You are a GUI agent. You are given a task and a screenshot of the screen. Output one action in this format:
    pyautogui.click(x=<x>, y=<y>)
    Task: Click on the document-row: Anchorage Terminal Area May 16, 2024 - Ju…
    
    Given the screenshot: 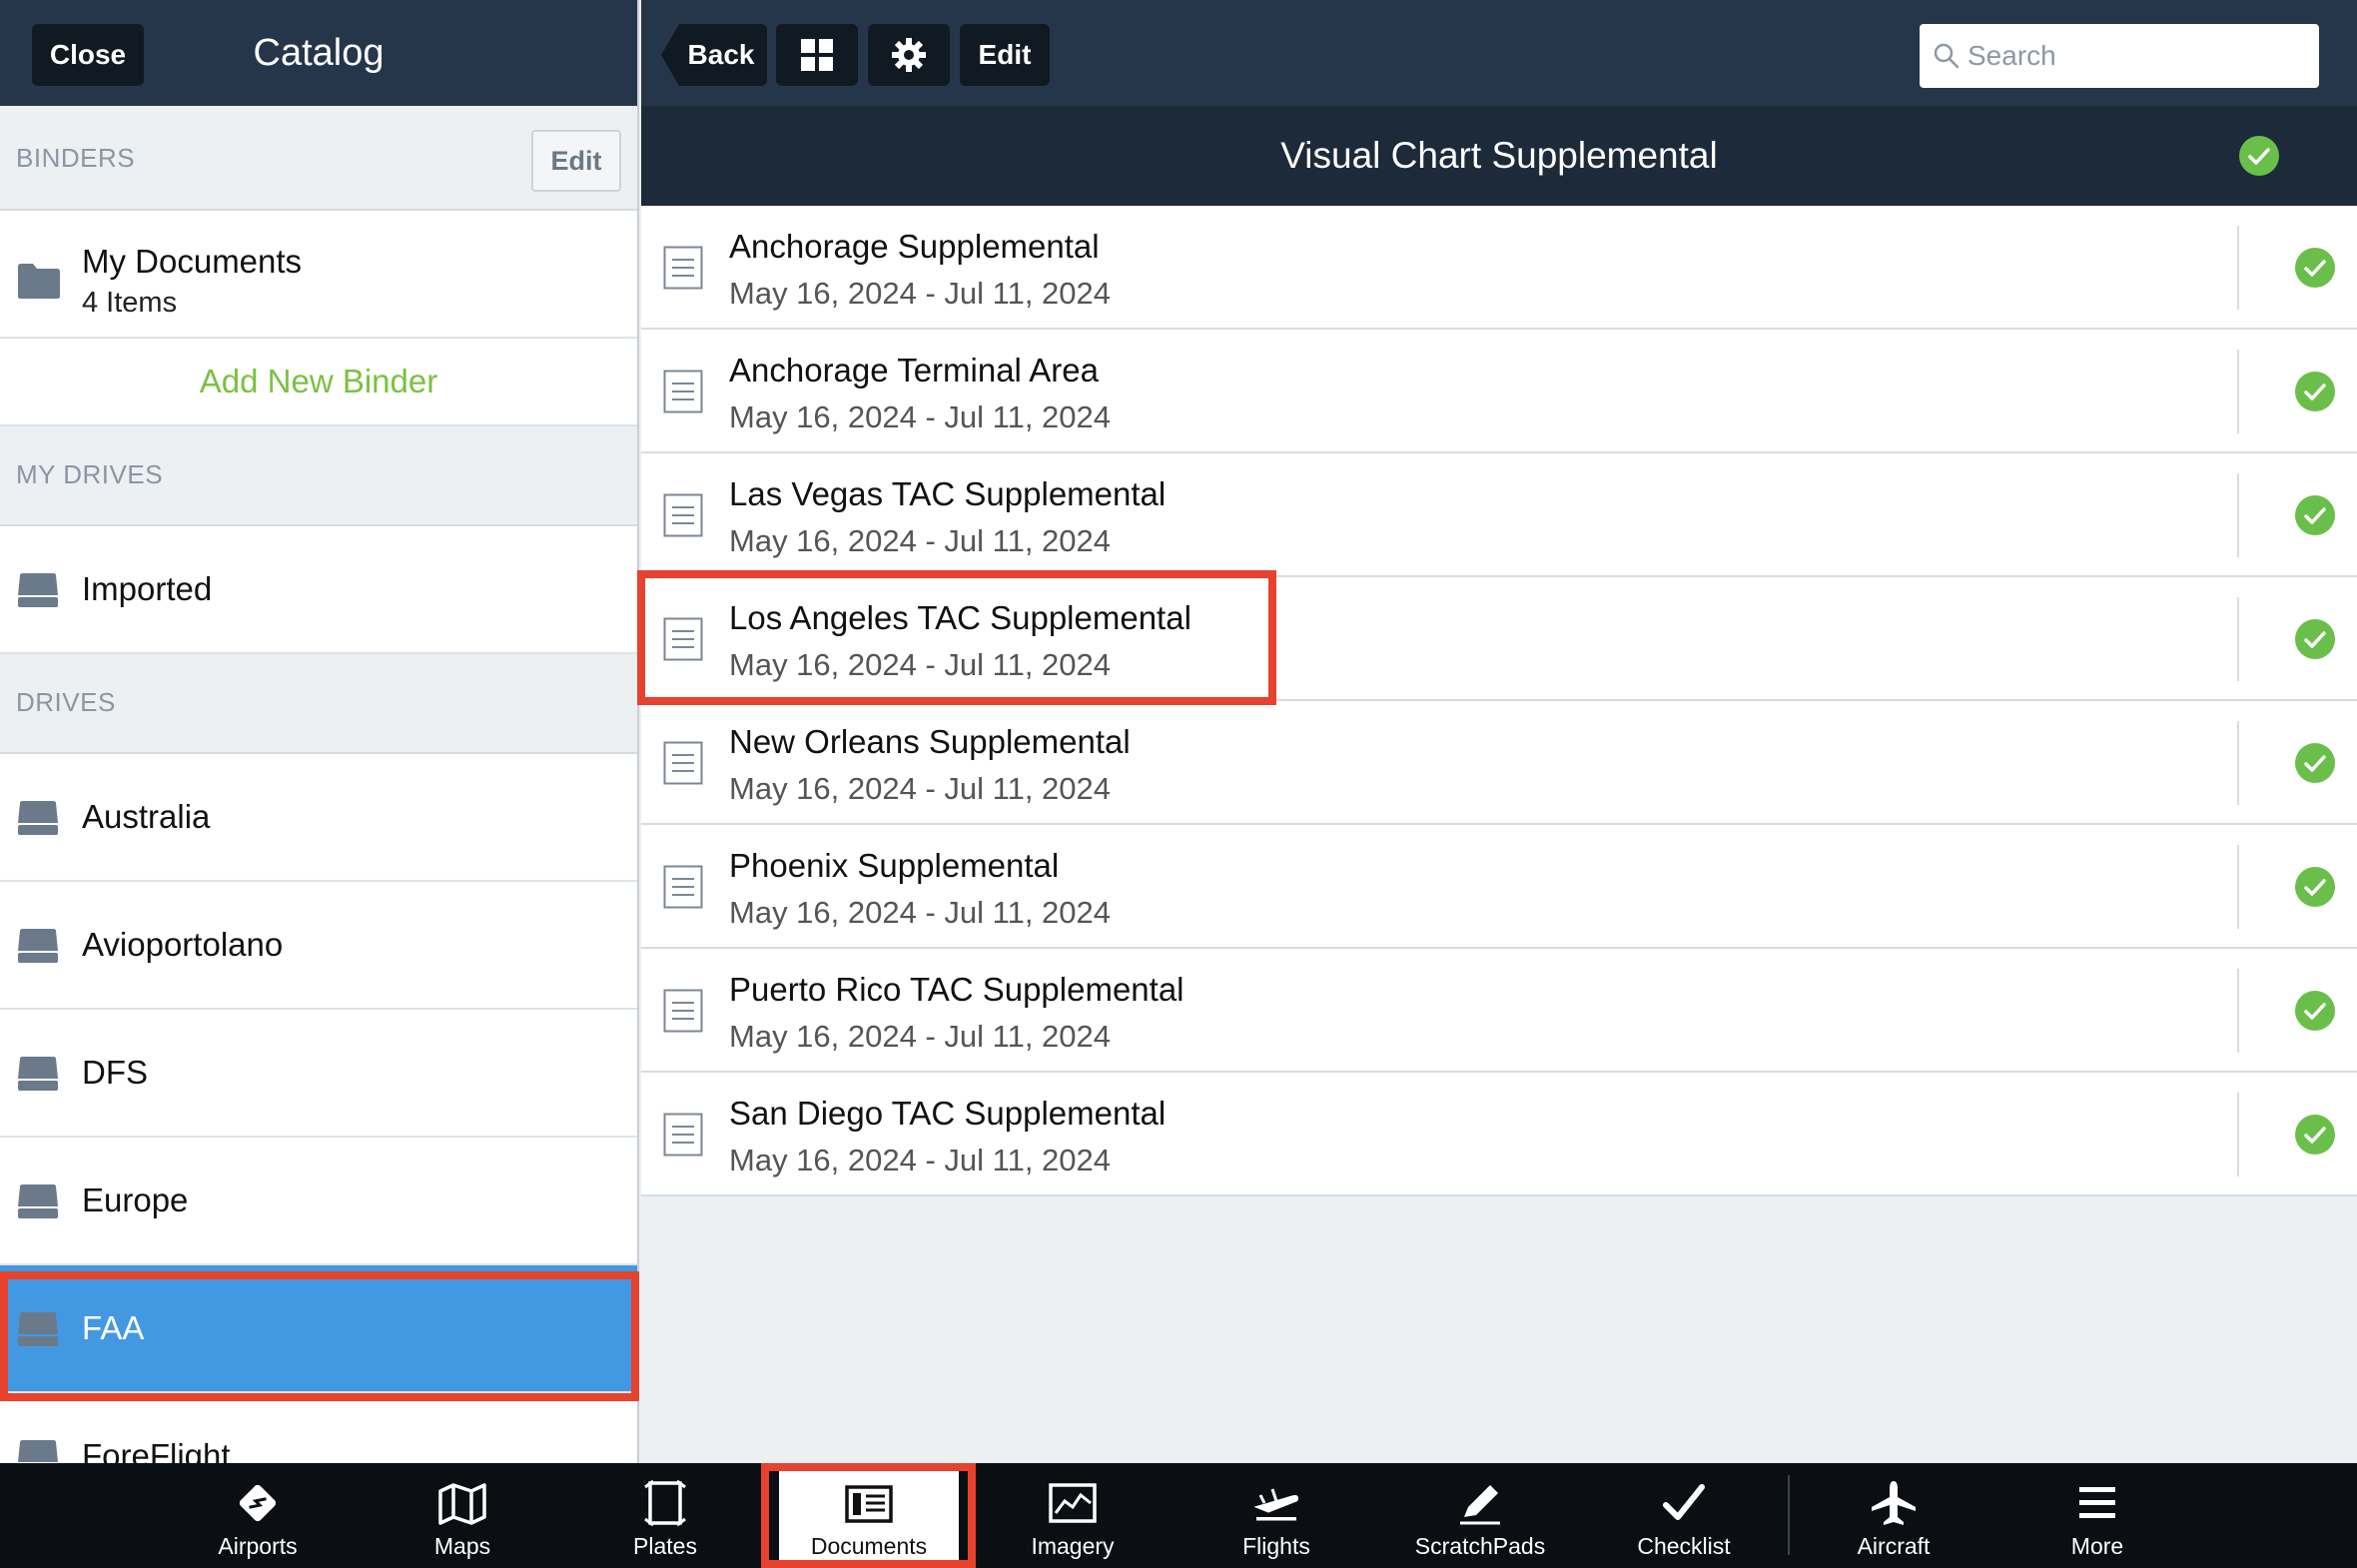 What is the action you would take?
    pyautogui.click(x=1499, y=391)
    